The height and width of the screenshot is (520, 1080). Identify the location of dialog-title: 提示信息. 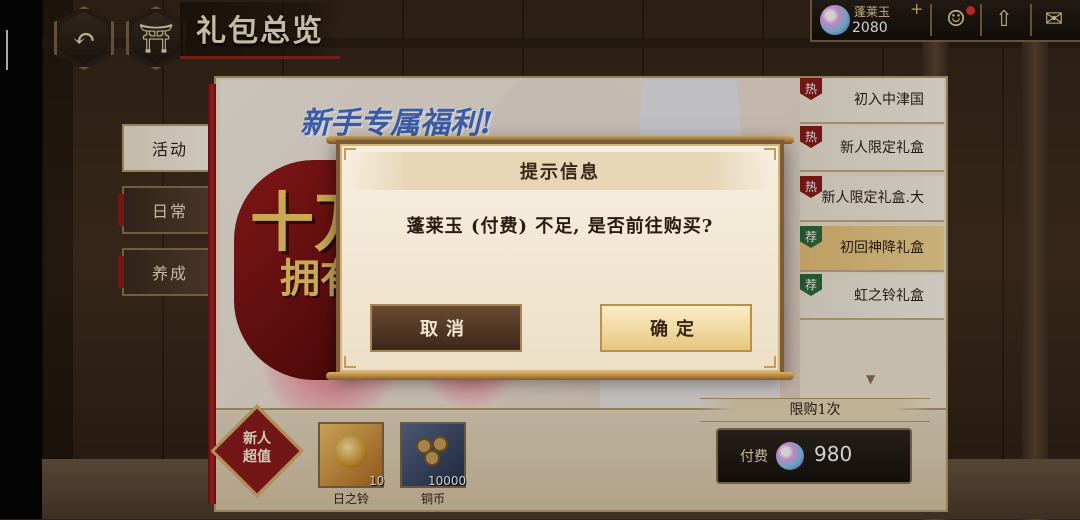
(560, 172).